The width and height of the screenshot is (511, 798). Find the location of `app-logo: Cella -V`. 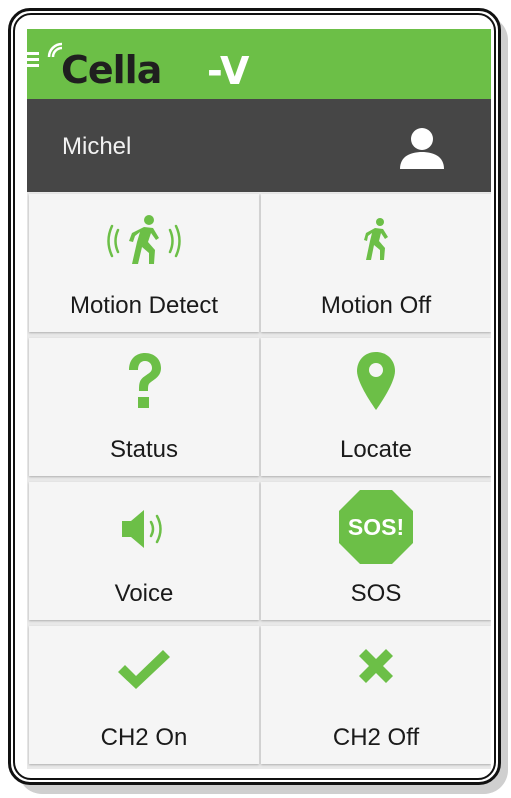

app-logo: Cella -V is located at coordinates (152, 65).